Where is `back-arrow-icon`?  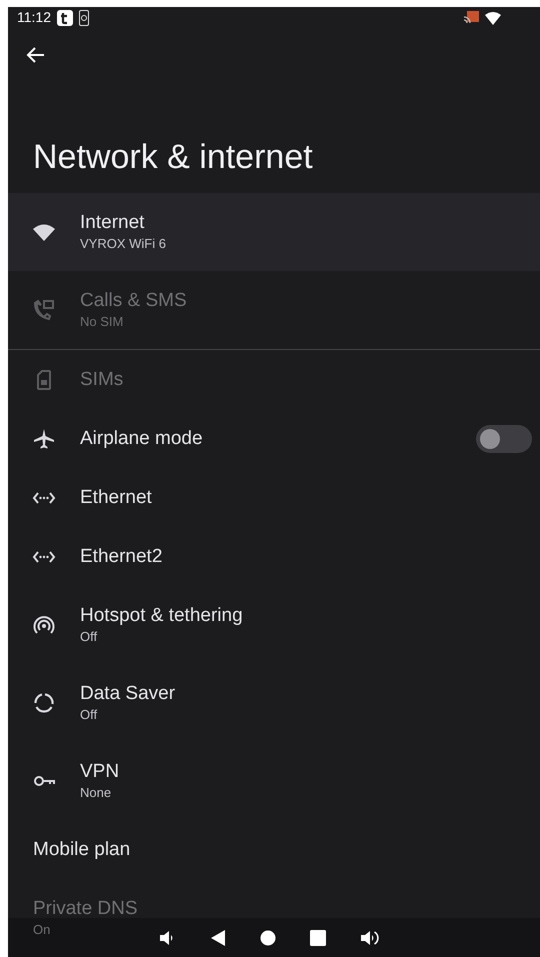
back-arrow-icon is located at coordinates (36, 54).